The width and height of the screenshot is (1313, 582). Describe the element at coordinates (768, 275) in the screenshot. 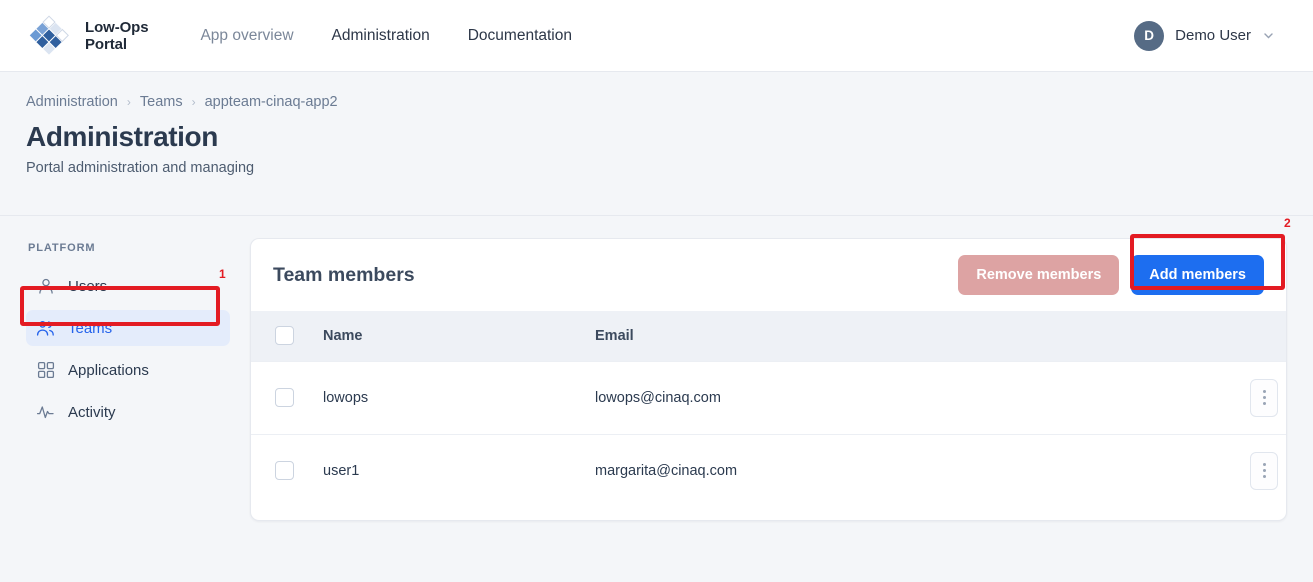

I see `card-header: Team members Remove members Add members` at that location.